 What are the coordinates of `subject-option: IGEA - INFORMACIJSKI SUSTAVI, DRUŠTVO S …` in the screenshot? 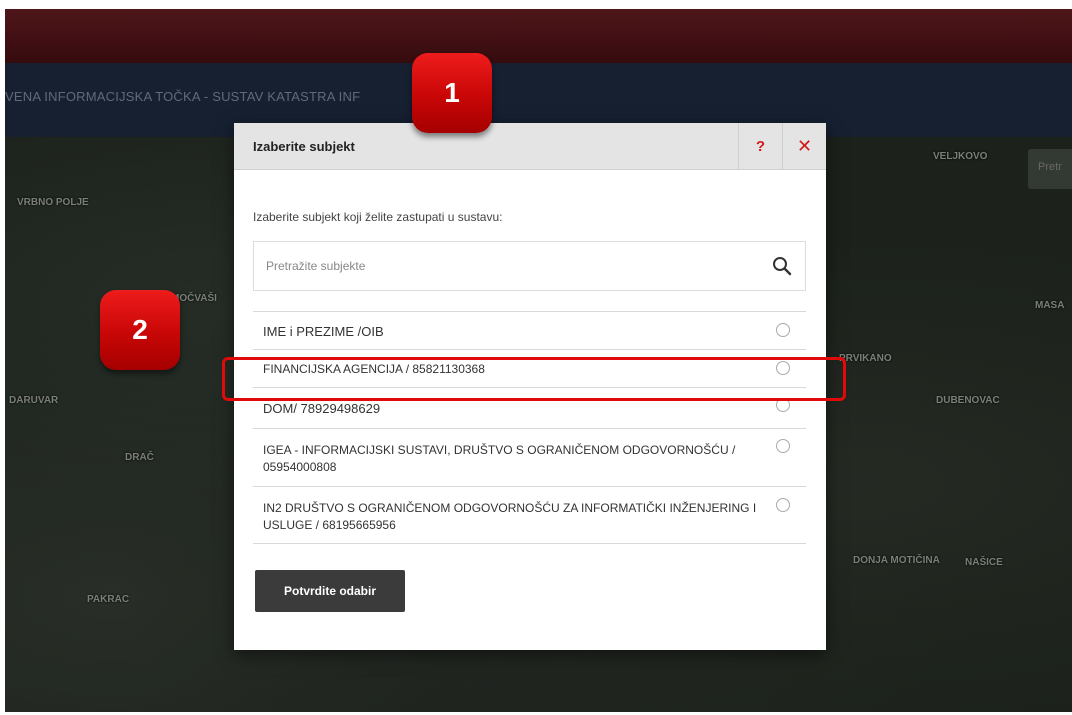 It's located at (529, 457).